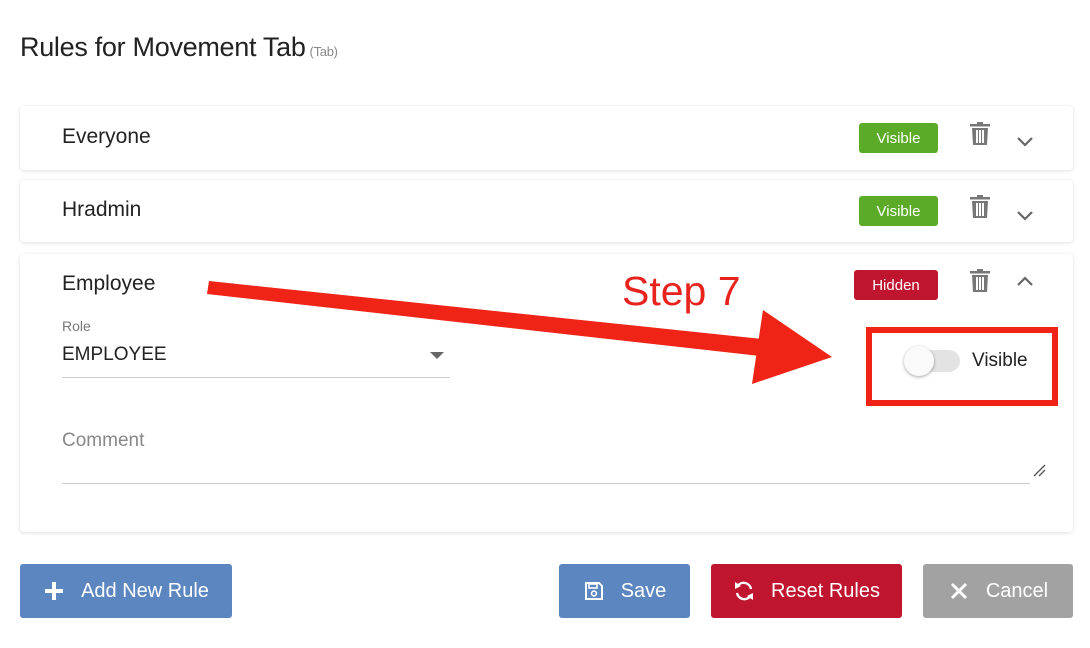 This screenshot has height=648, width=1090. What do you see at coordinates (109, 283) in the screenshot?
I see `rule-name: Employee` at bounding box center [109, 283].